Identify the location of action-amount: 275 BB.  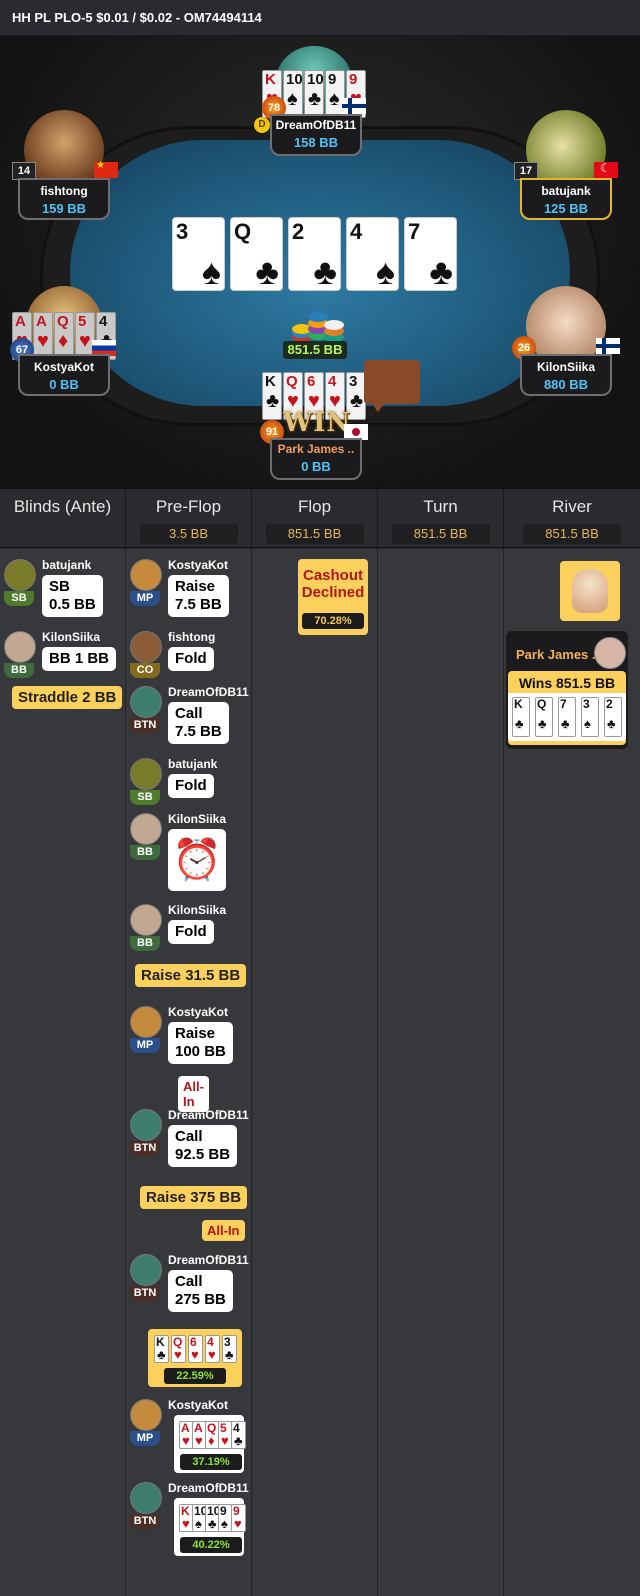
(200, 1299).